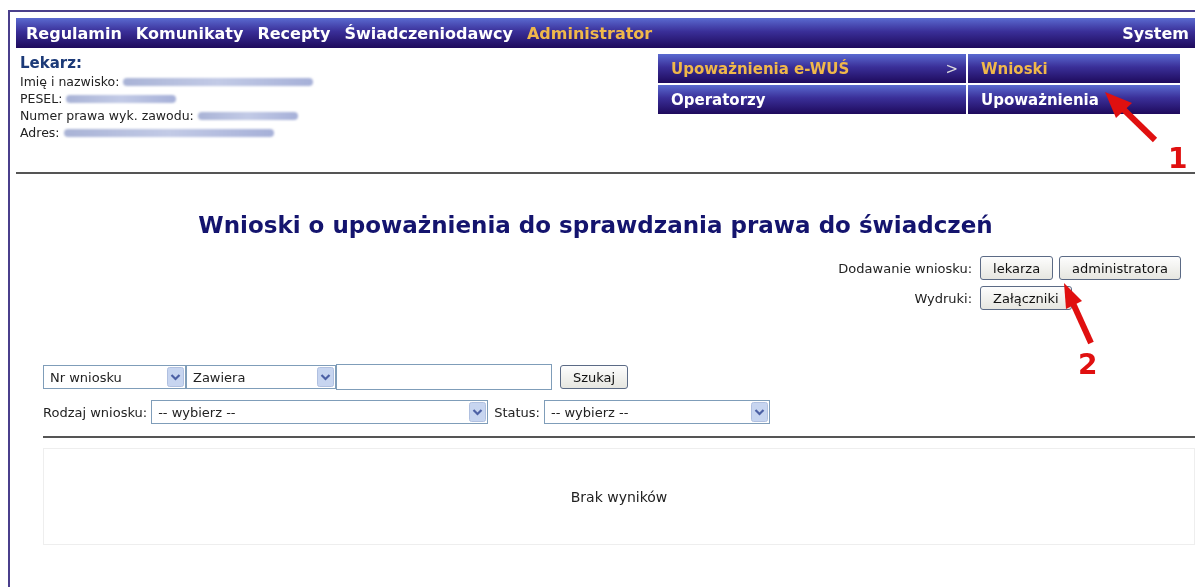 This screenshot has height=587, width=1195. What do you see at coordinates (444, 377) in the screenshot?
I see `search-field` at bounding box center [444, 377].